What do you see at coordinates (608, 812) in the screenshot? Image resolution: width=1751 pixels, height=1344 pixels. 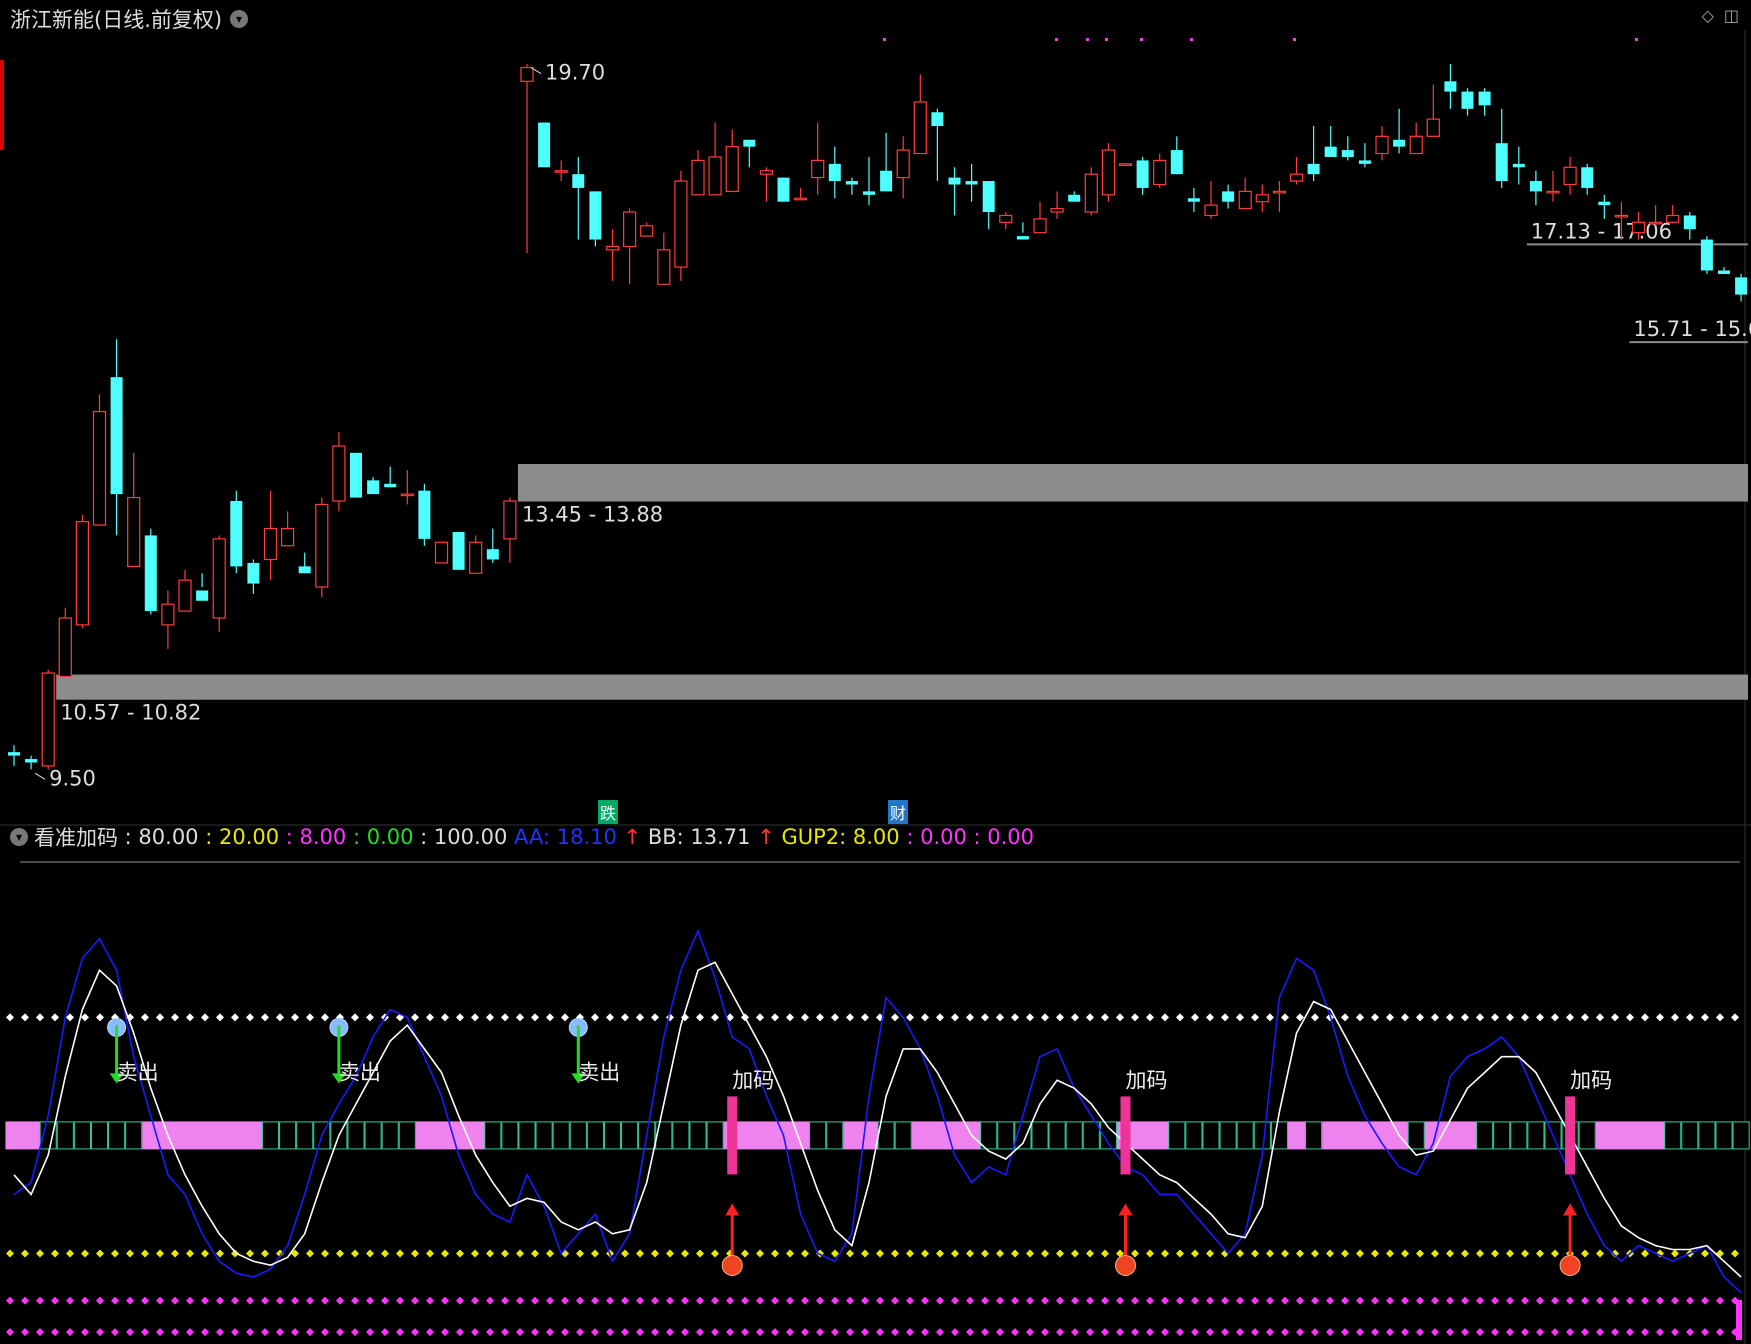 I see `marker-die: 跌` at bounding box center [608, 812].